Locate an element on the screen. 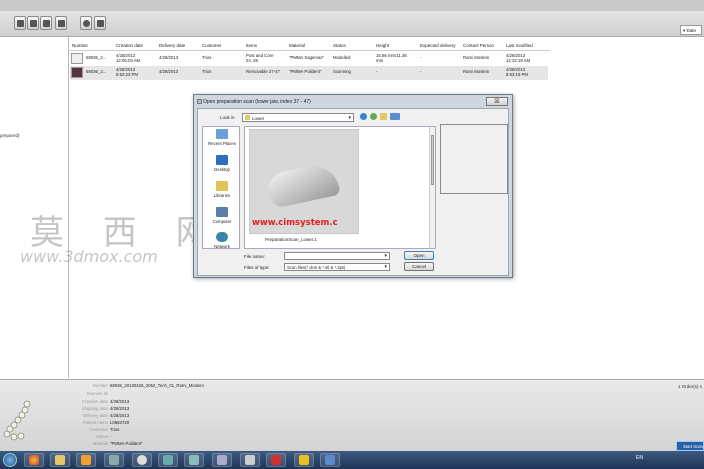  file-list-scrollbar is located at coordinates (432, 187).